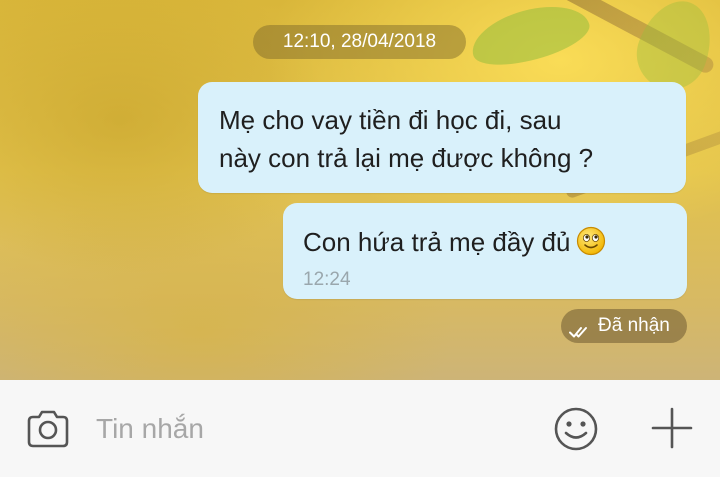 The height and width of the screenshot is (477, 720). I want to click on delivery-status-badge: Đã nhận, so click(624, 326).